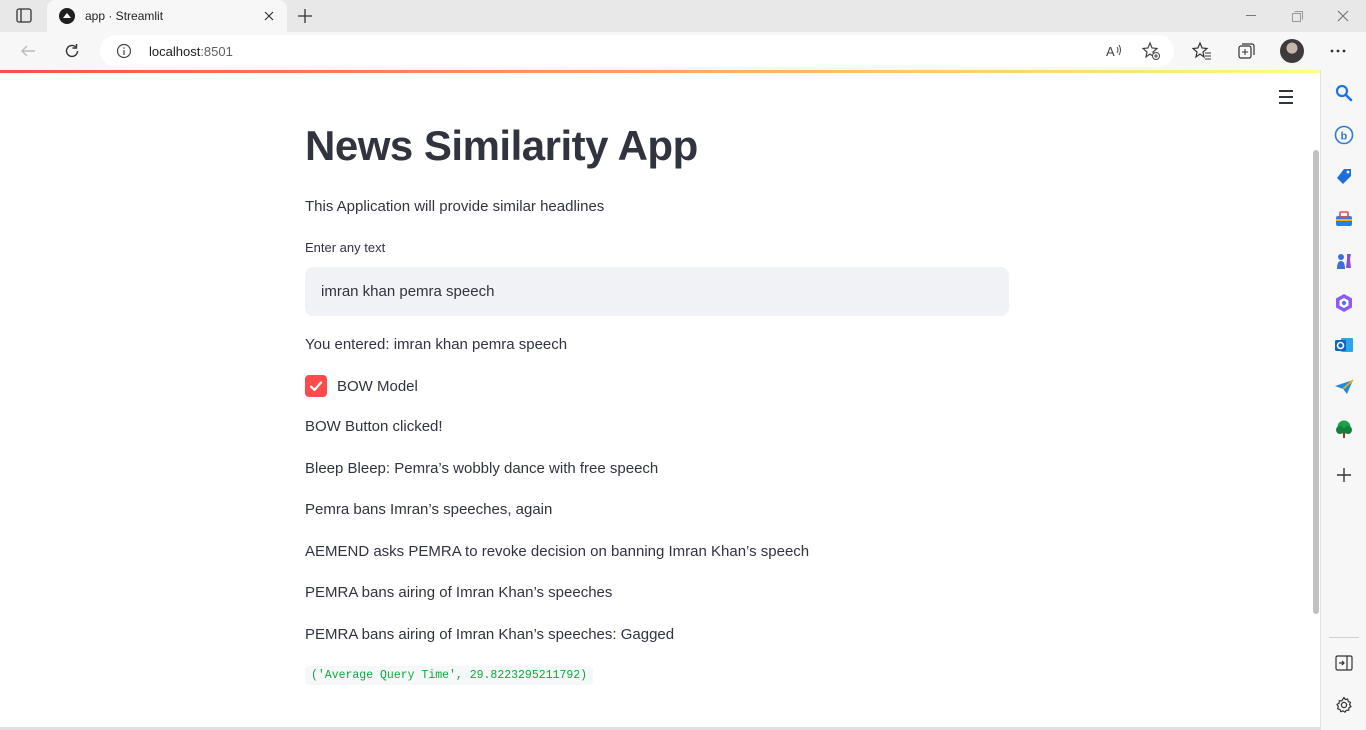 The width and height of the screenshot is (1366, 730). Describe the element at coordinates (124, 16) in the screenshot. I see `tab-title: app · Streamlit` at that location.